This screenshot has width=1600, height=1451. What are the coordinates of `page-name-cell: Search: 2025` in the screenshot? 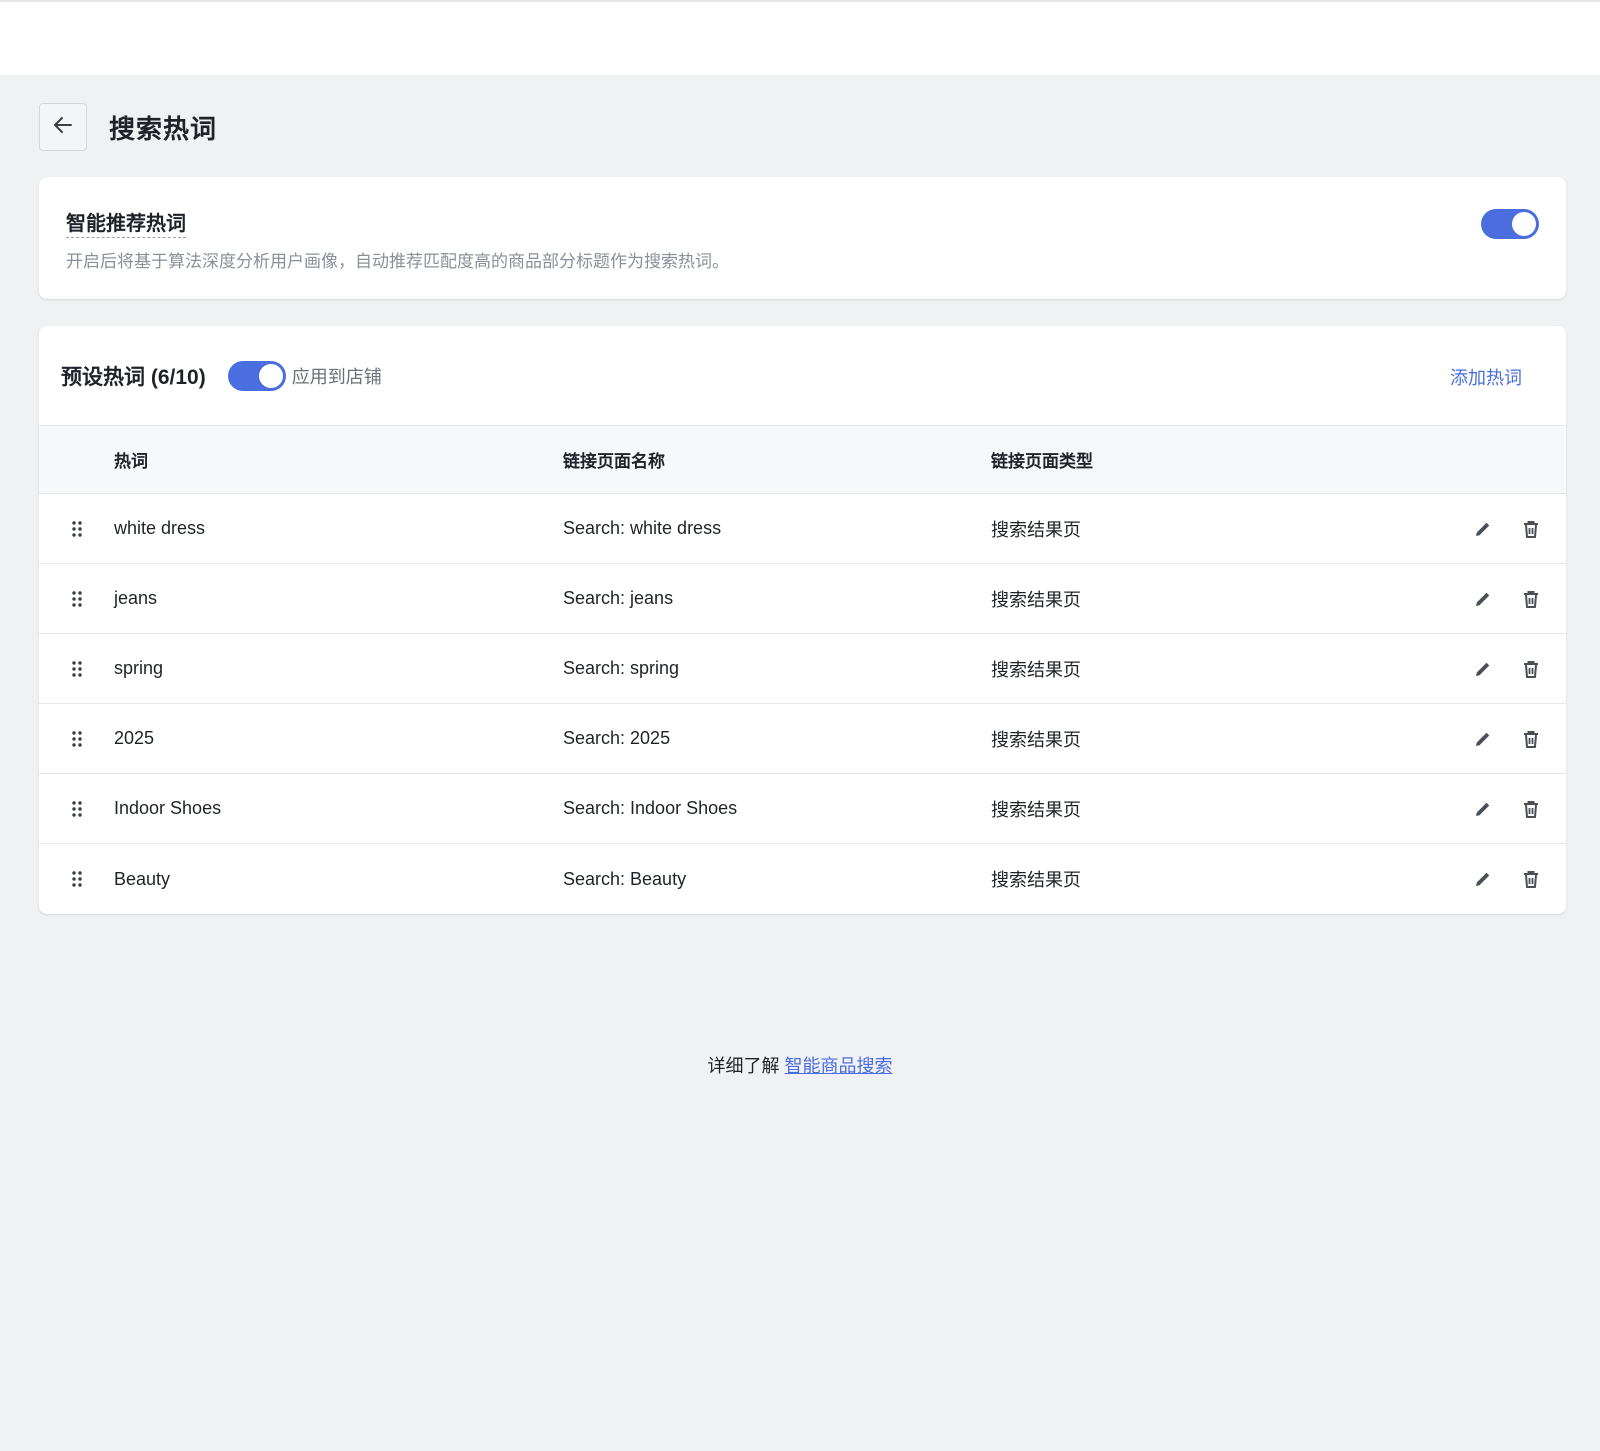 It's located at (617, 738).